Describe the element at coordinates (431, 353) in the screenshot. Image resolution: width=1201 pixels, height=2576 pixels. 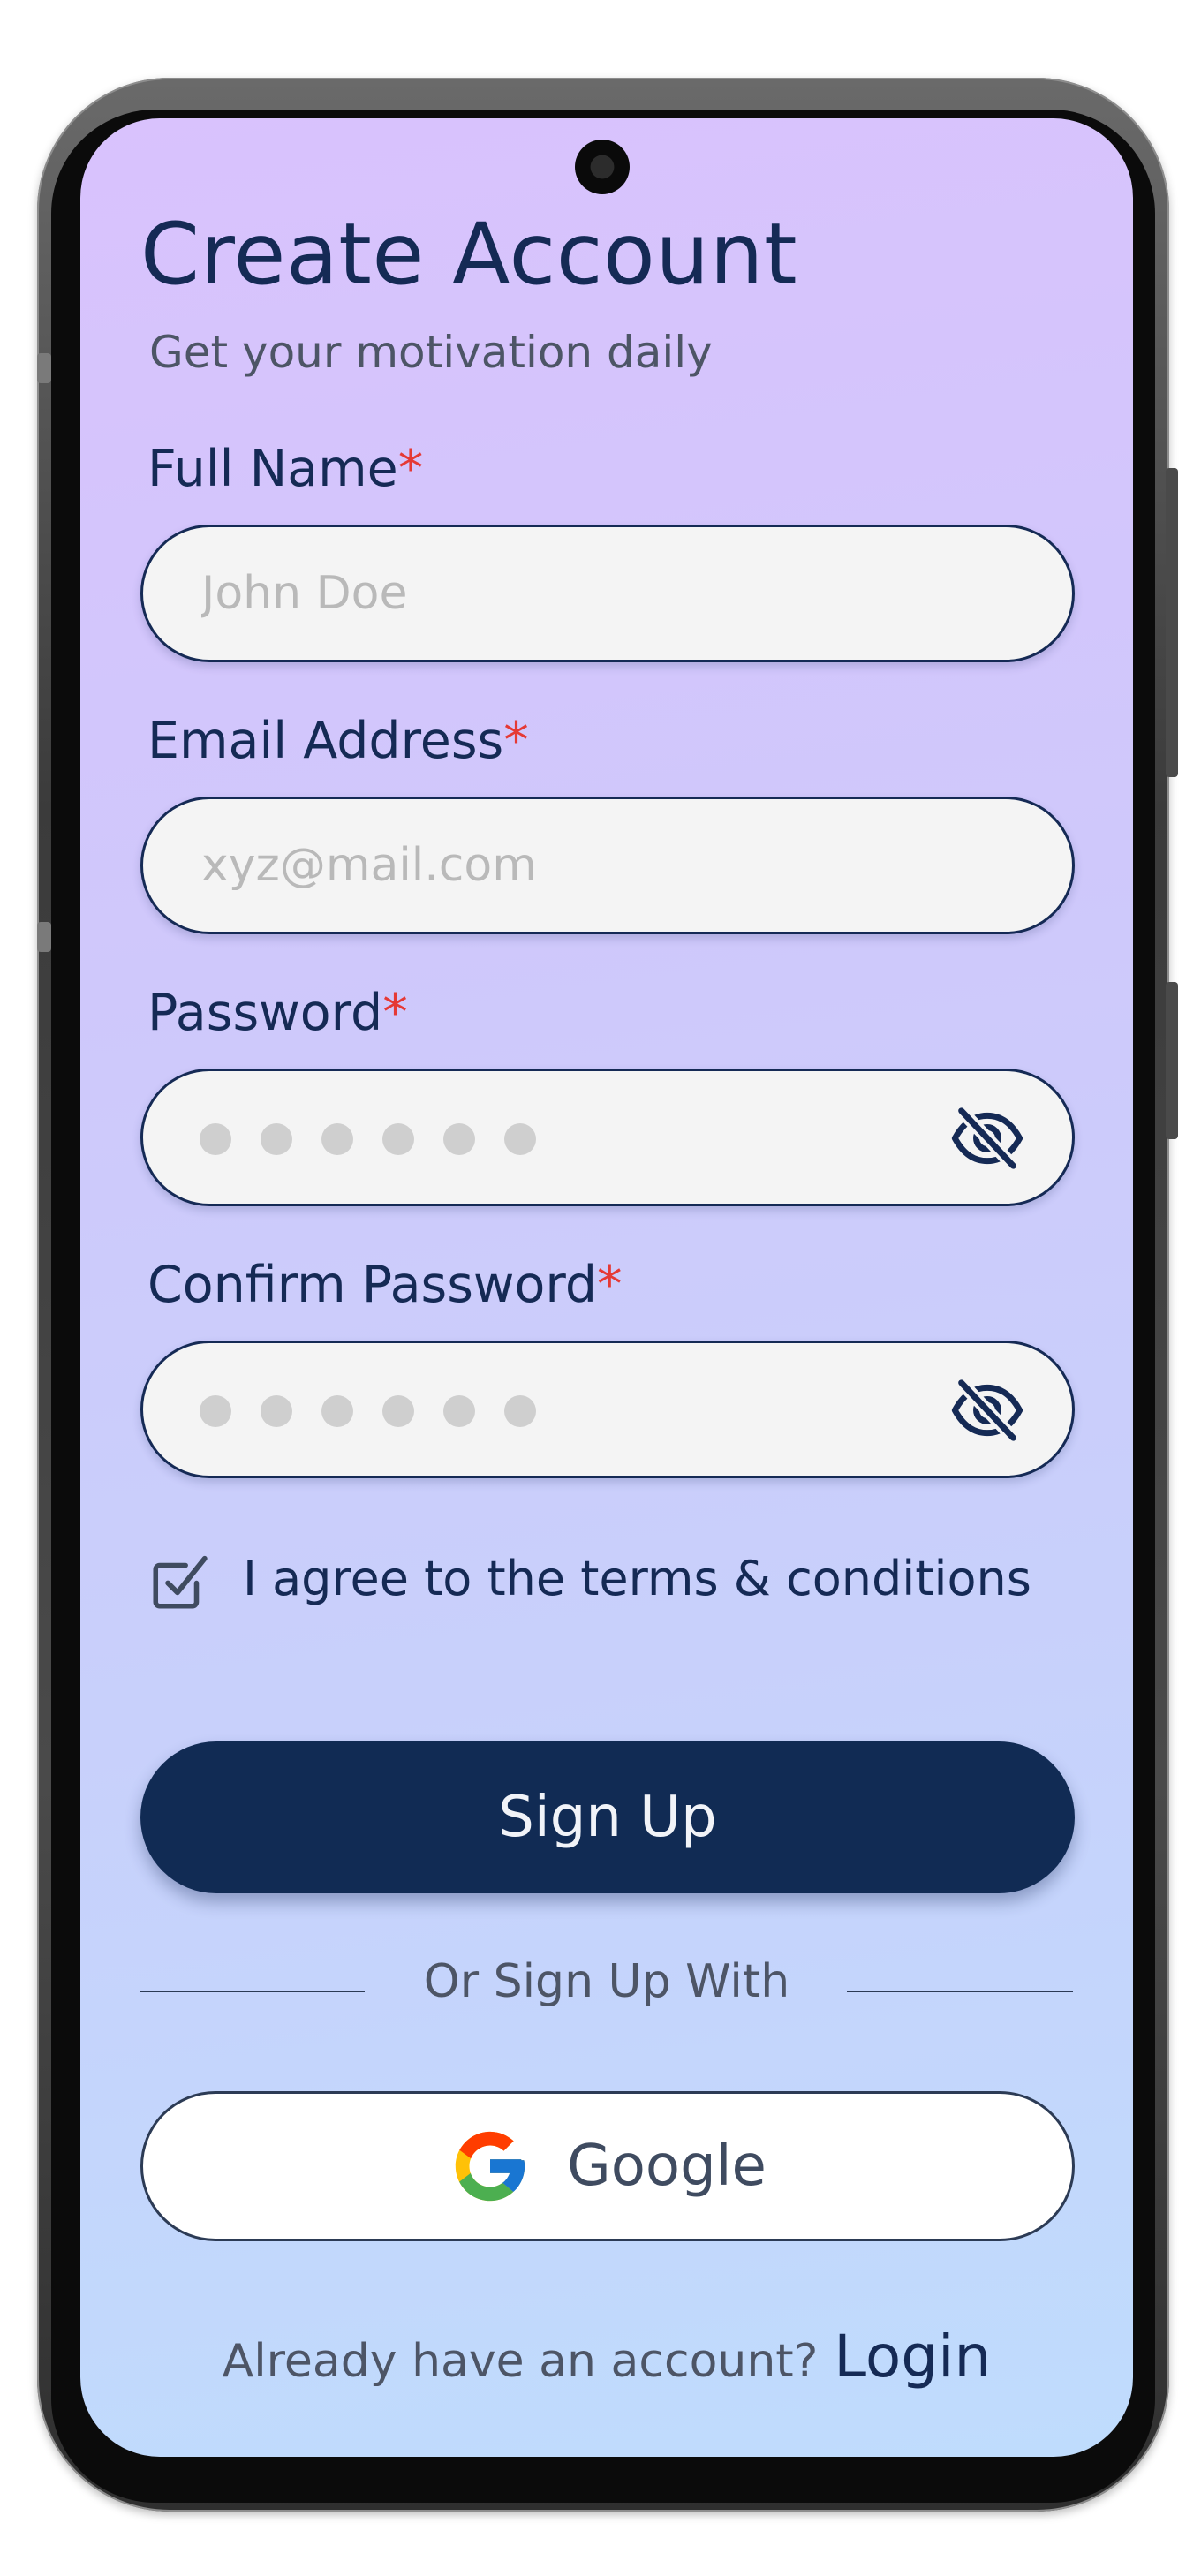
I see `page-subtitle: Get your motivation daily` at that location.